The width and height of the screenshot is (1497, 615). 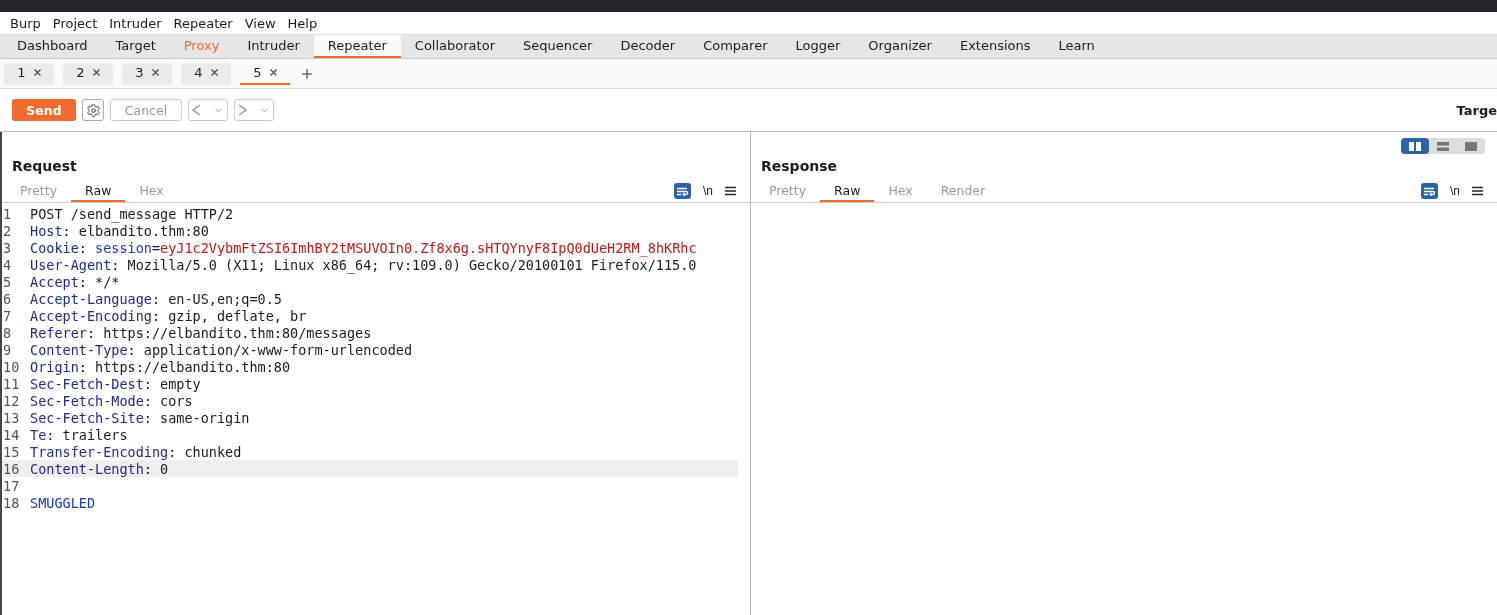 I want to click on code-line: Content-Type: application/x-www-form-urlencoded, so click(x=221, y=349).